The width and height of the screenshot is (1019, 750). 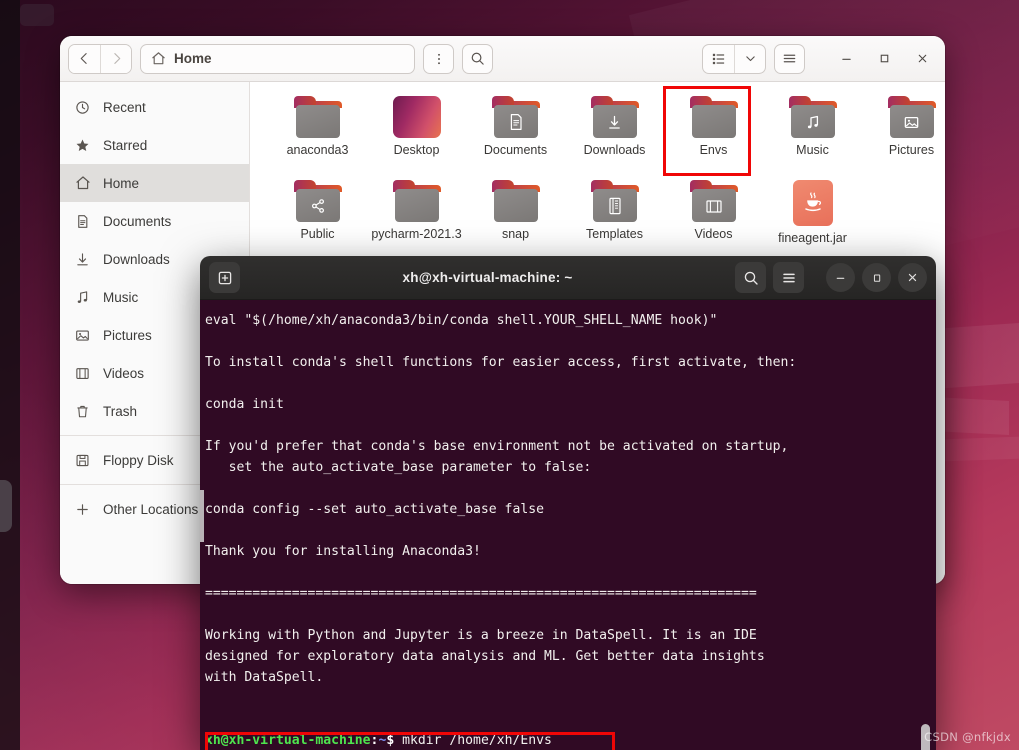 I want to click on share-icon, so click(x=318, y=206).